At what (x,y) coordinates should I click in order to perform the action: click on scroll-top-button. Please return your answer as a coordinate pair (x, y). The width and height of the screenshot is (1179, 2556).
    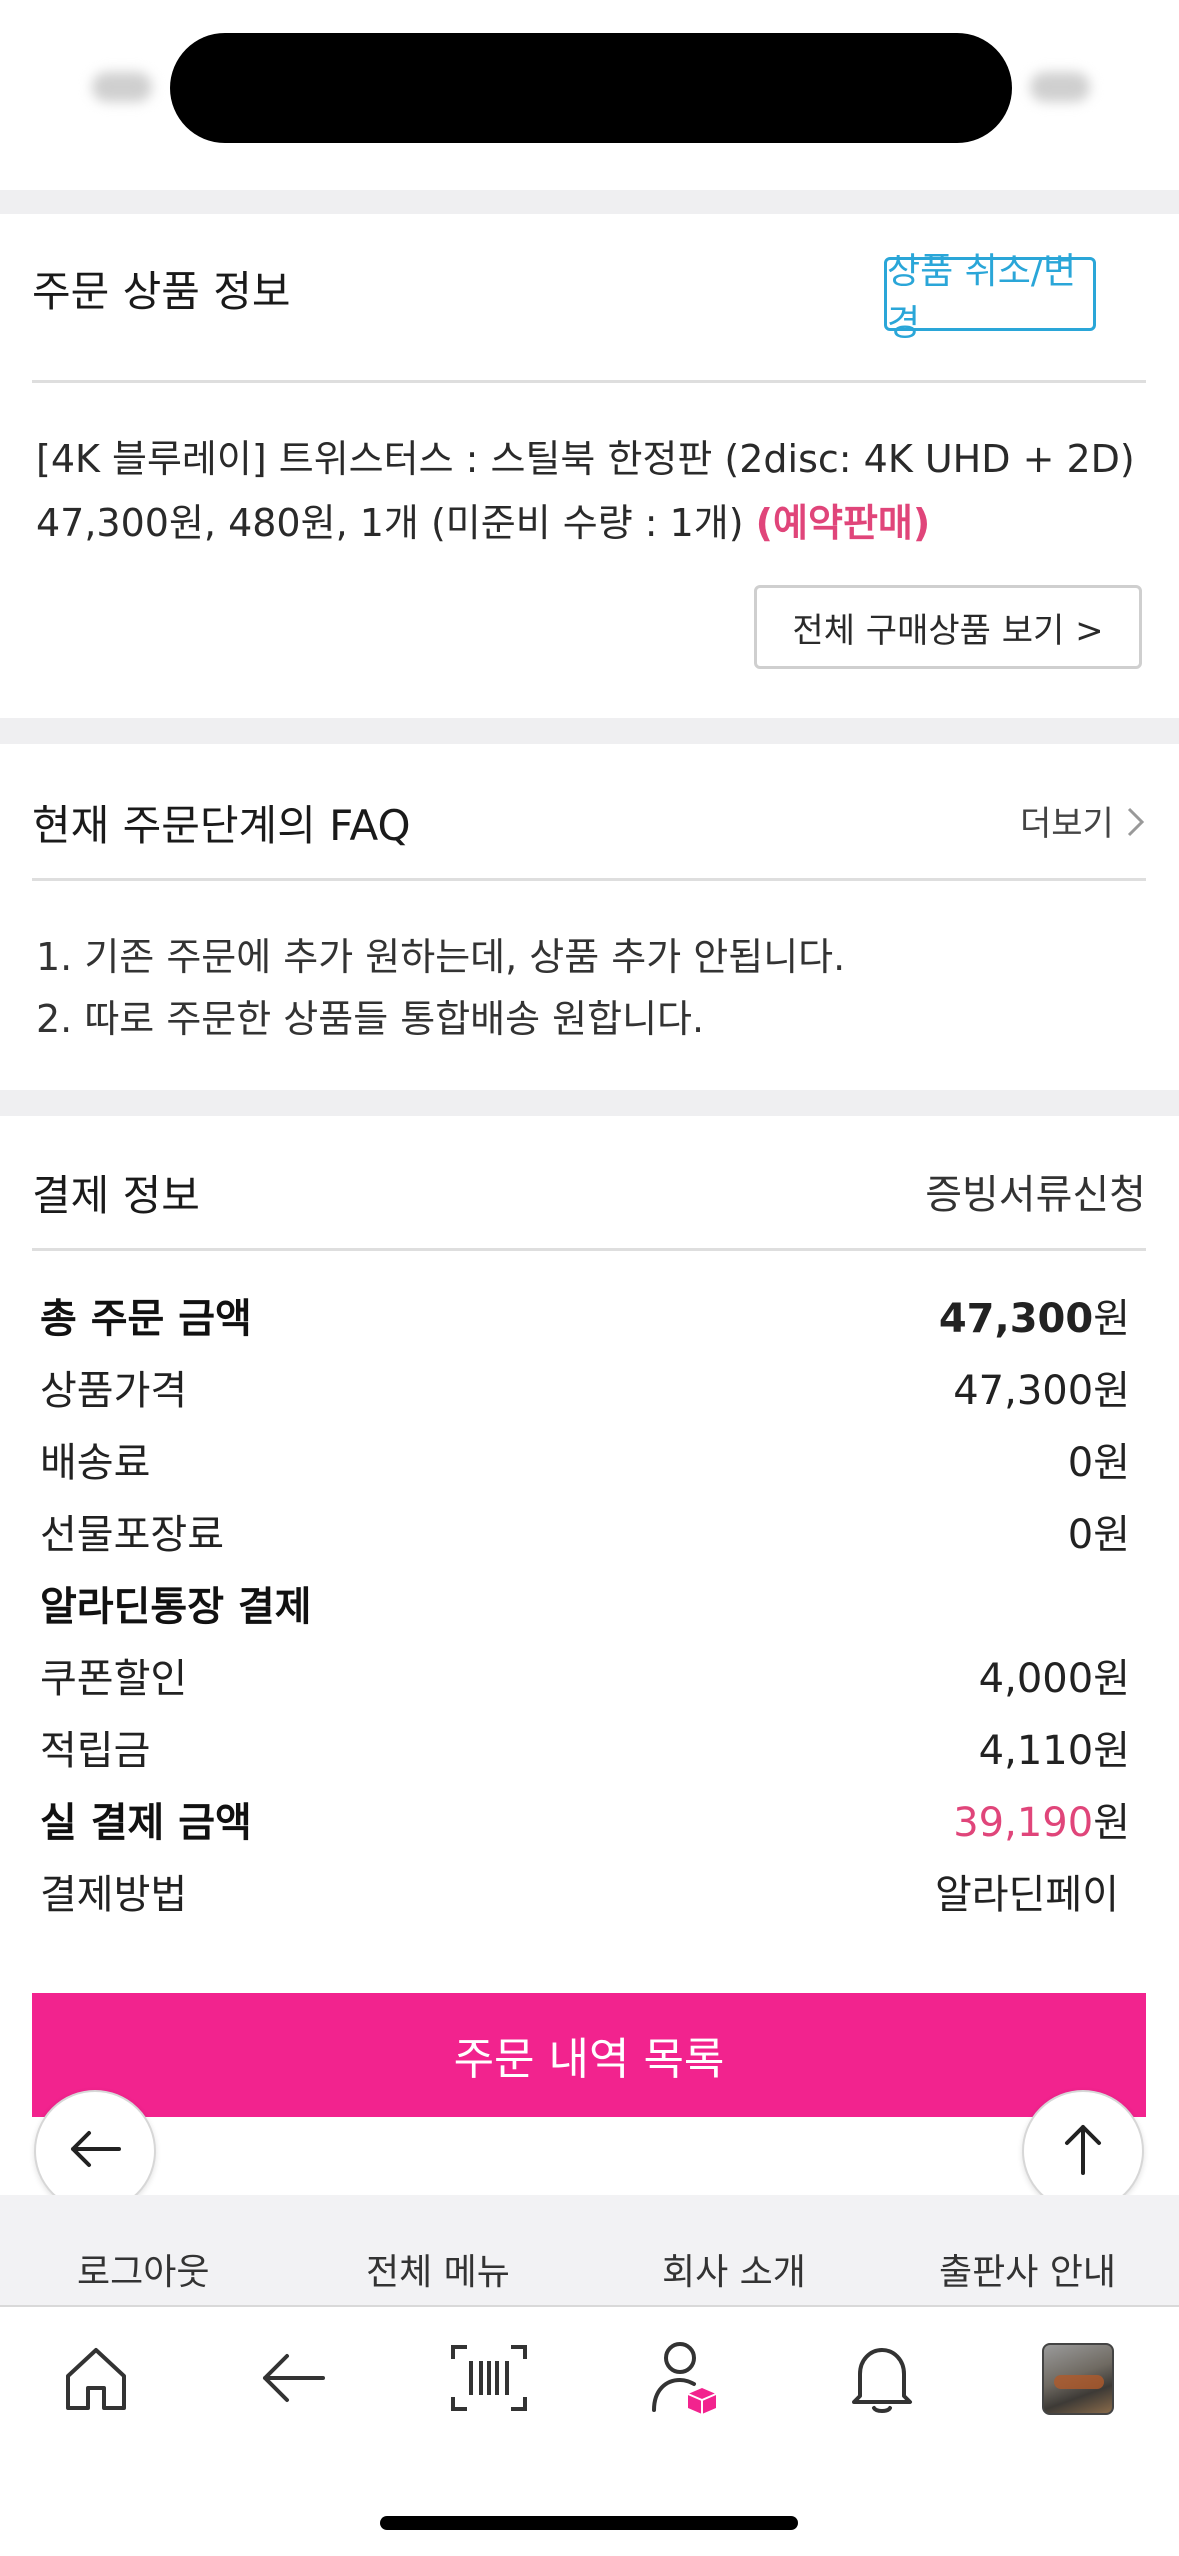
    Looking at the image, I should click on (1083, 2151).